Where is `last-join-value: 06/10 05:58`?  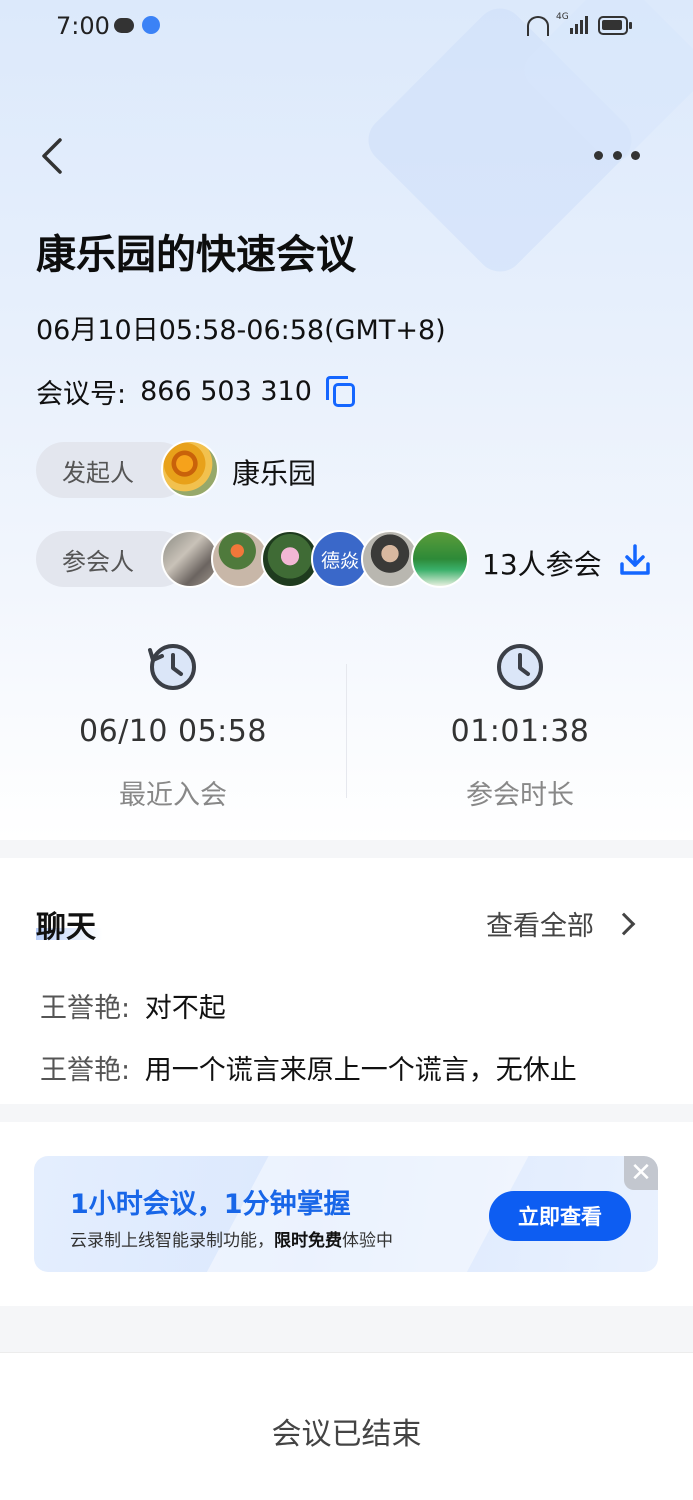 last-join-value: 06/10 05:58 is located at coordinates (173, 731).